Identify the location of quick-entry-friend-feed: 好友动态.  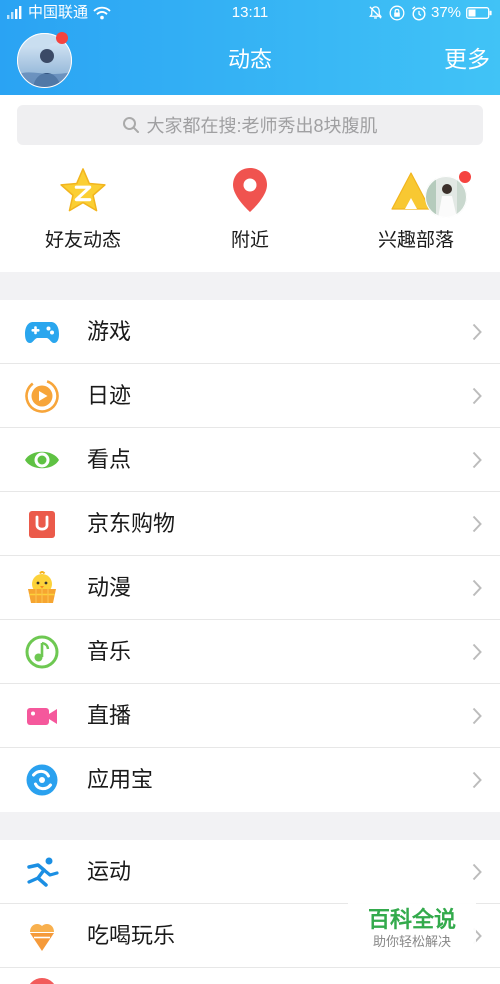
(83, 183).